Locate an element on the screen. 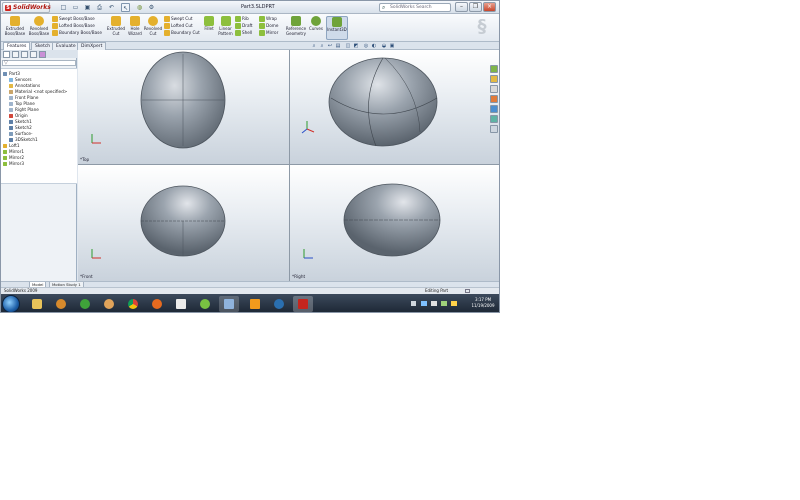 The height and width of the screenshot is (500, 800). instant3d-button: Instant3D is located at coordinates (337, 28).